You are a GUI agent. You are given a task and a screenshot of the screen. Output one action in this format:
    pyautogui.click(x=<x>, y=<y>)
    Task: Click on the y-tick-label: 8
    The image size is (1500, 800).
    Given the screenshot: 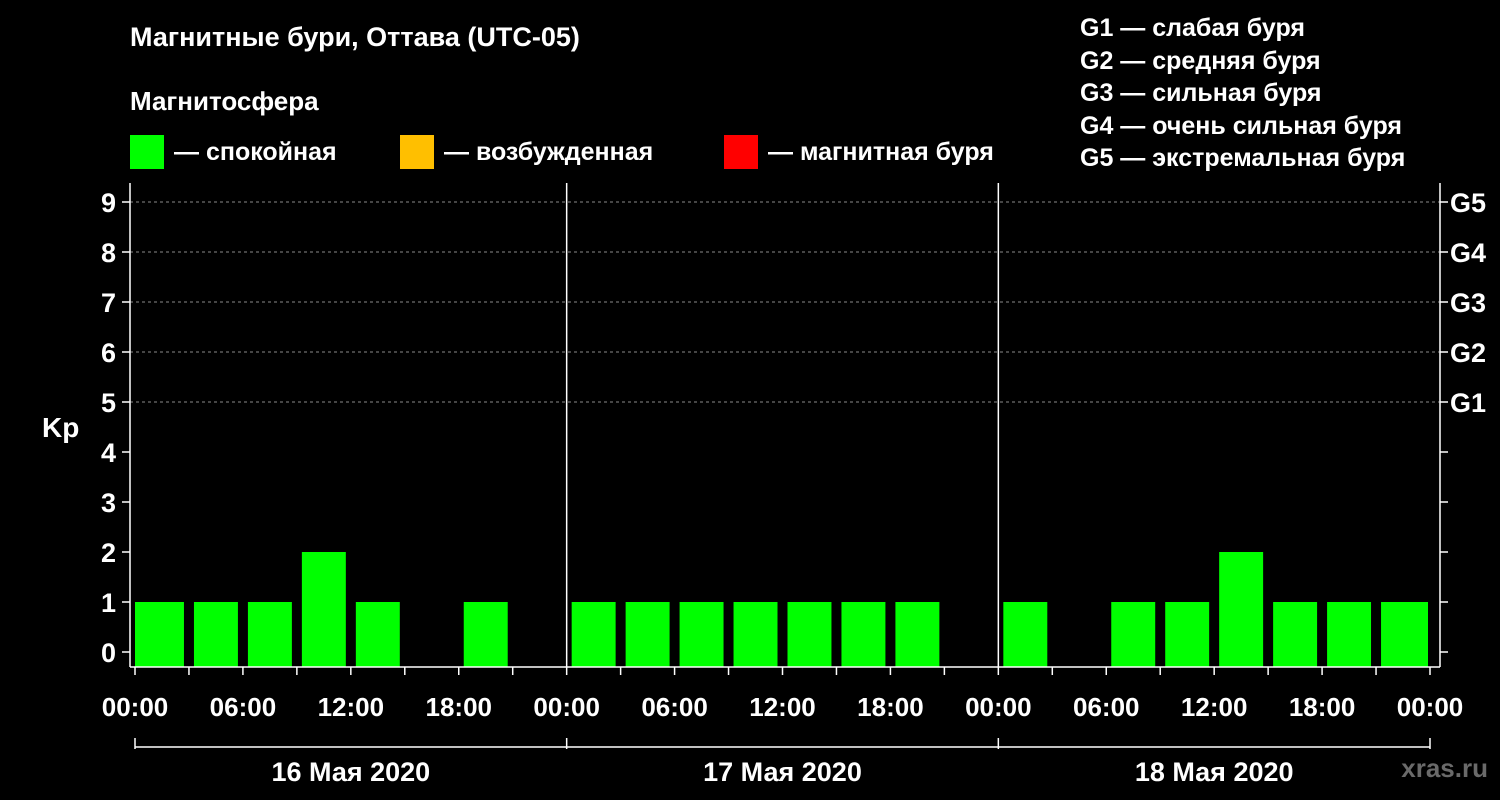 What is the action you would take?
    pyautogui.click(x=108, y=253)
    